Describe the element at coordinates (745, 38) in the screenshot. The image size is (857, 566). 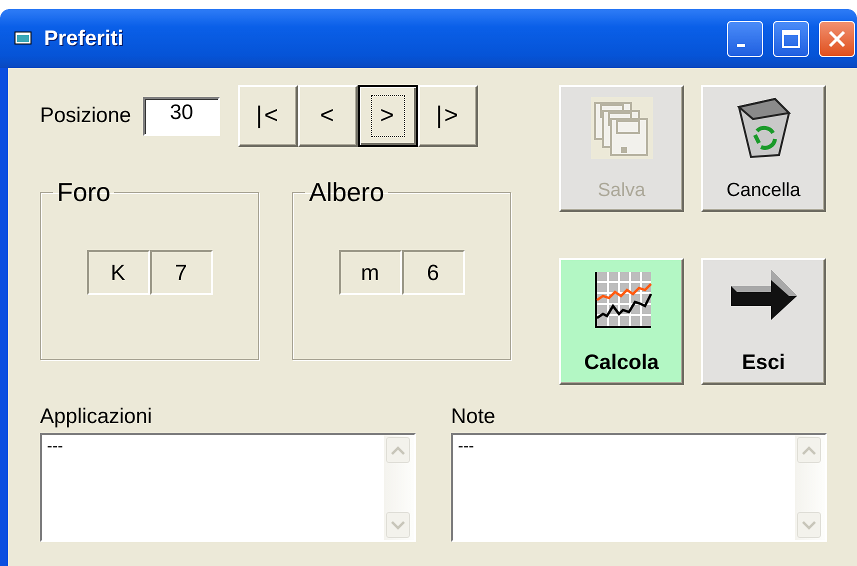
I see `minimize-button` at that location.